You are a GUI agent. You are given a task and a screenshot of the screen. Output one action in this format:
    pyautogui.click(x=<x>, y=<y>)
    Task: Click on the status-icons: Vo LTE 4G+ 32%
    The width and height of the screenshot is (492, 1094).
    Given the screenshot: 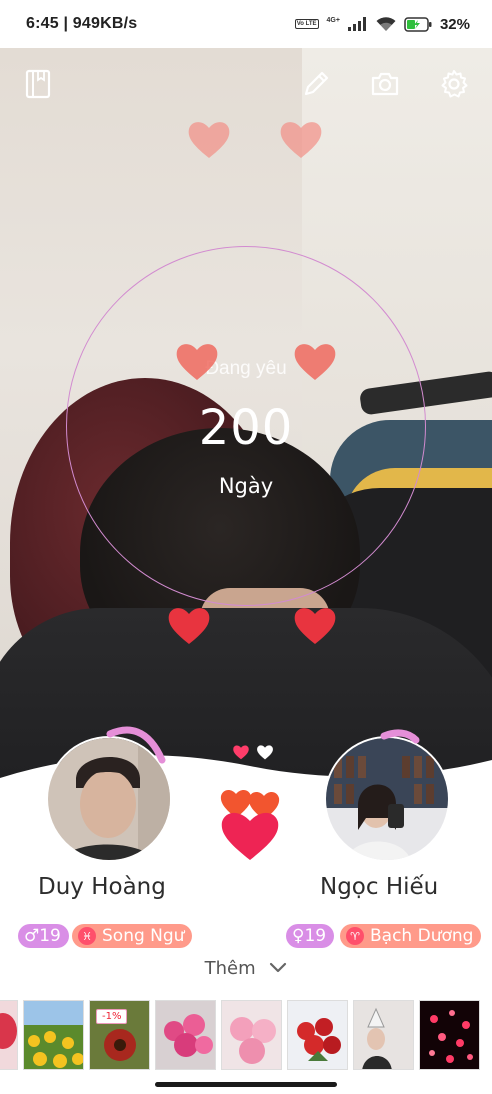 What is the action you would take?
    pyautogui.click(x=382, y=24)
    